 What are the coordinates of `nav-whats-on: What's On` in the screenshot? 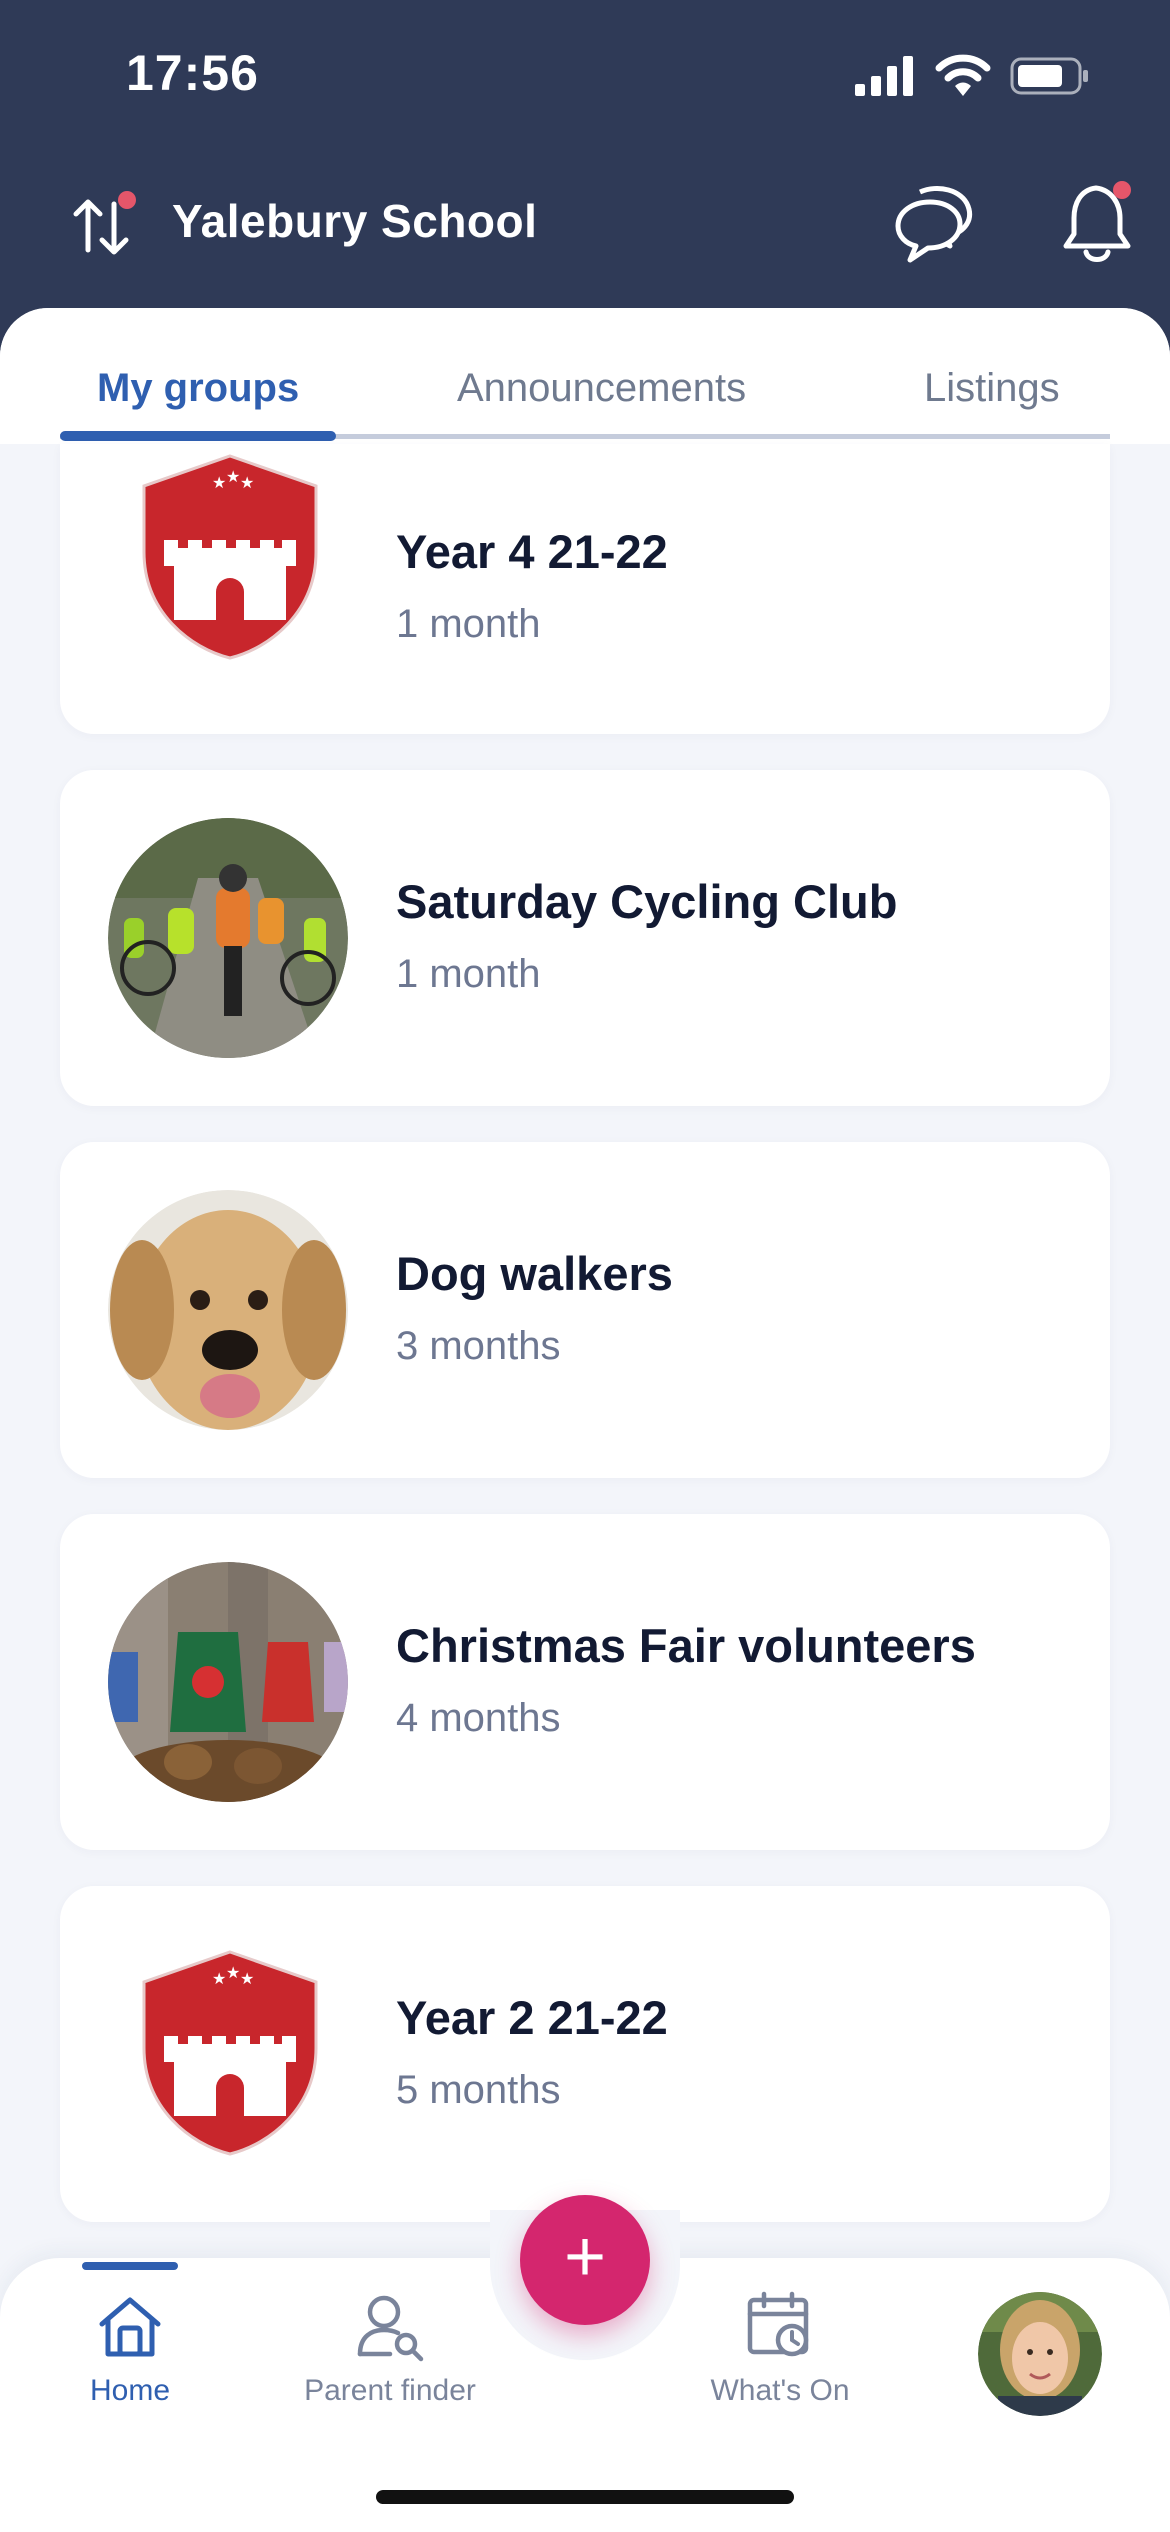 It's located at (780, 2349).